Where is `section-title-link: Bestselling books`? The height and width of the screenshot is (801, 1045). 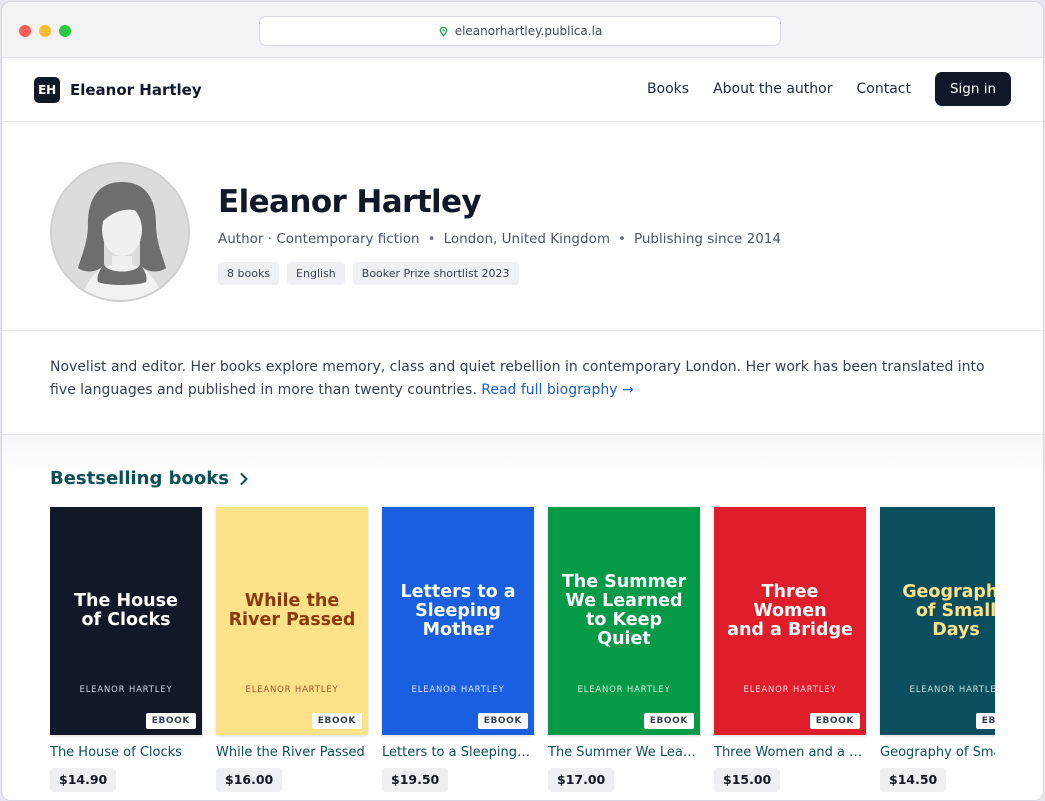
section-title-link: Bestselling books is located at coordinates (149, 478).